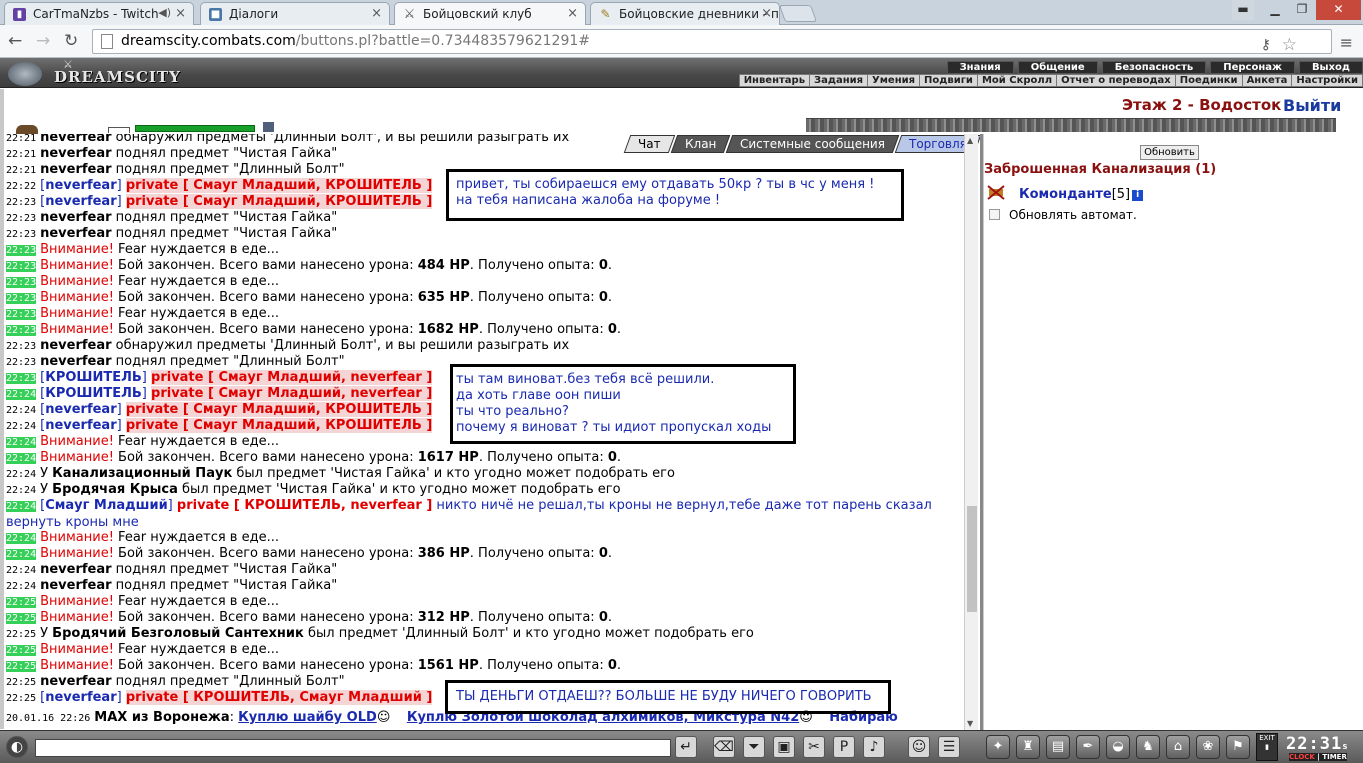 This screenshot has width=1363, height=763. I want to click on bookmark-star-icon: ☆, so click(1289, 45).